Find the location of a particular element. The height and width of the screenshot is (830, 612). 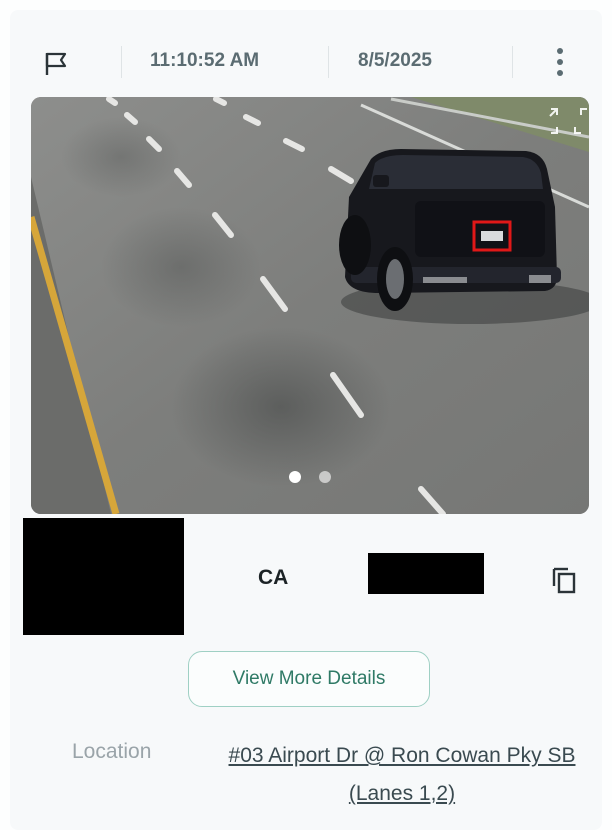

plate-state: CA is located at coordinates (273, 577).